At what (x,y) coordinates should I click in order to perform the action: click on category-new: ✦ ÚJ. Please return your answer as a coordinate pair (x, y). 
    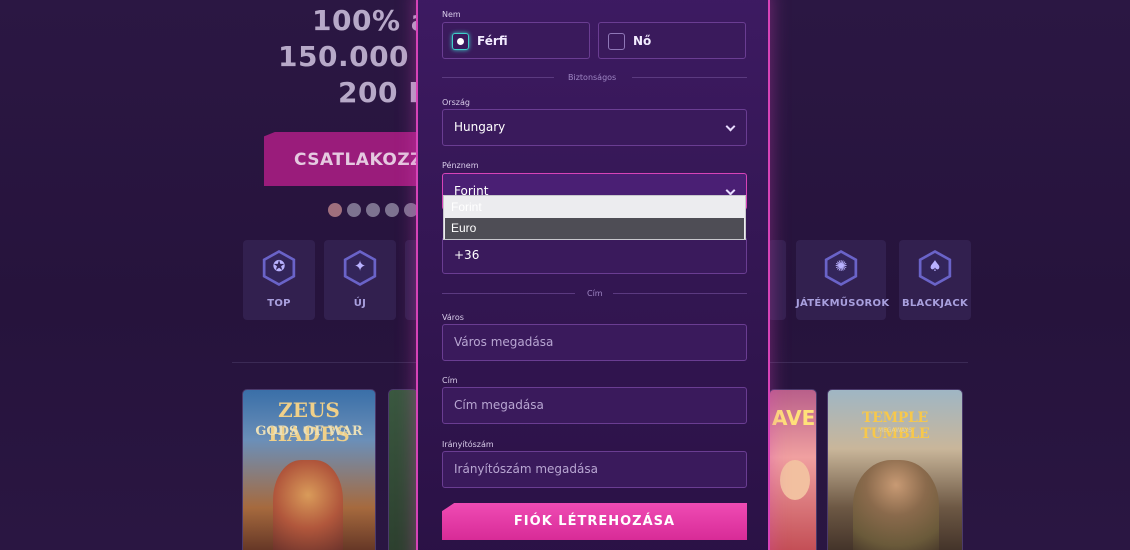
    Looking at the image, I should click on (360, 280).